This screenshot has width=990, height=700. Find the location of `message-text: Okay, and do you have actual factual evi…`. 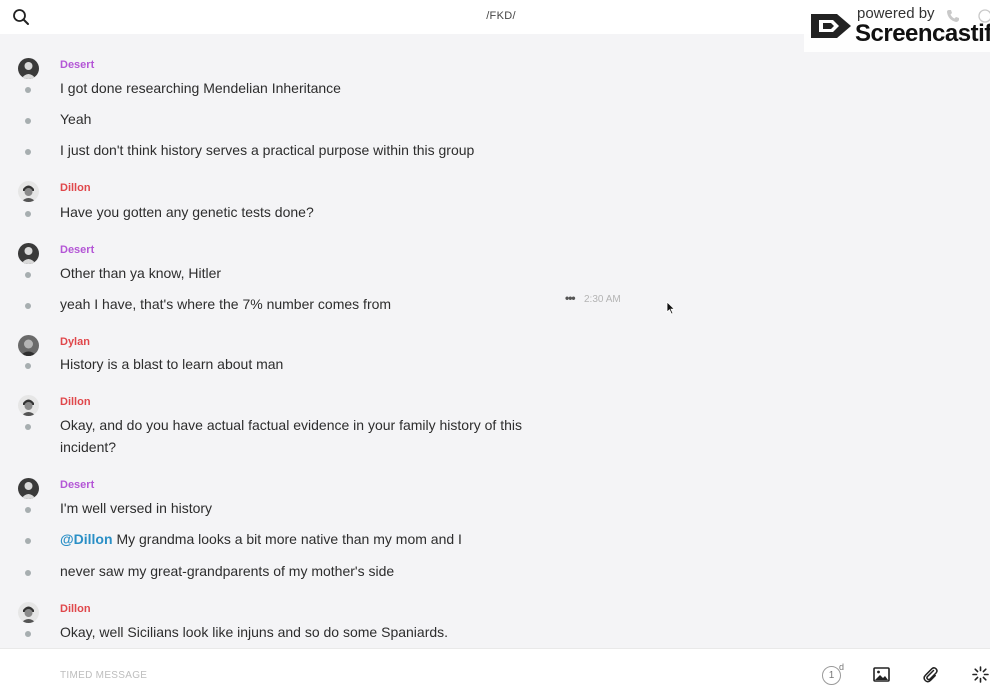

message-text: Okay, and do you have actual factual evi… is located at coordinates (291, 436).